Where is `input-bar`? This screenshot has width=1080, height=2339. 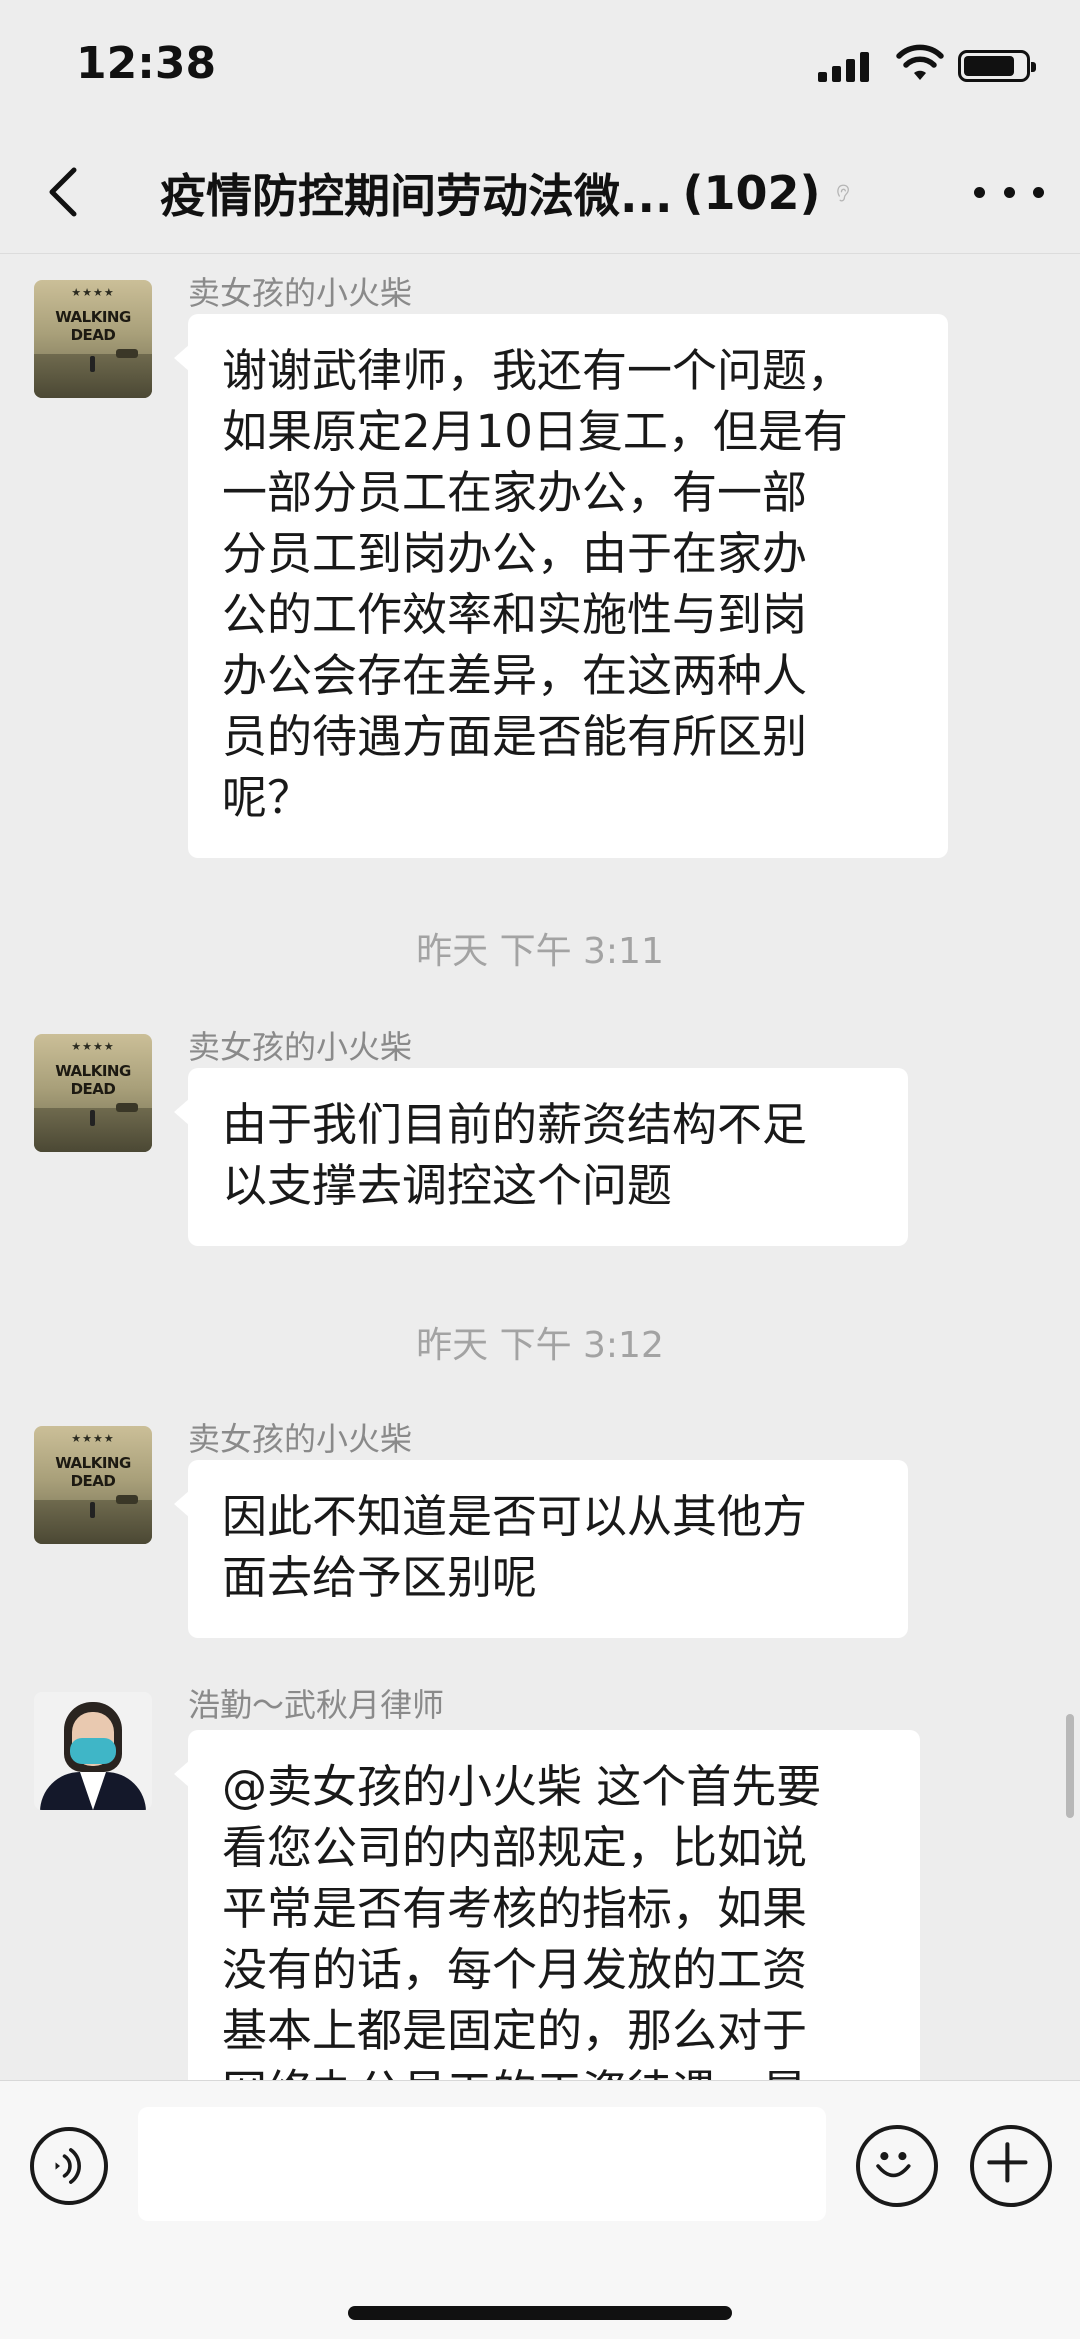 input-bar is located at coordinates (540, 2209).